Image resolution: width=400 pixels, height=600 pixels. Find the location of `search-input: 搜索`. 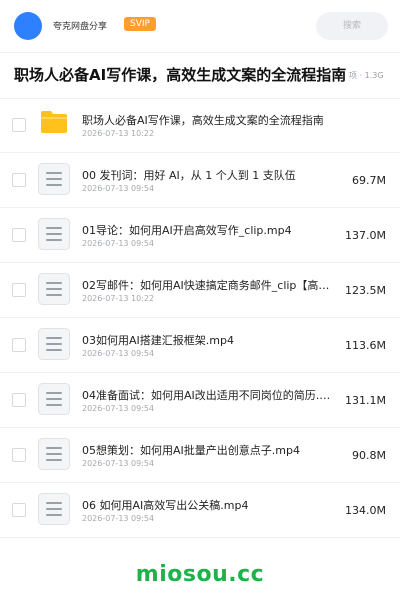

search-input: 搜索 is located at coordinates (352, 26).